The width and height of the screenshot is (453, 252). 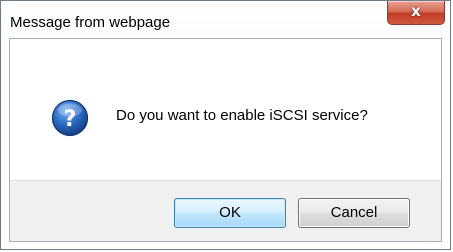 I want to click on close-button: x, so click(x=416, y=13).